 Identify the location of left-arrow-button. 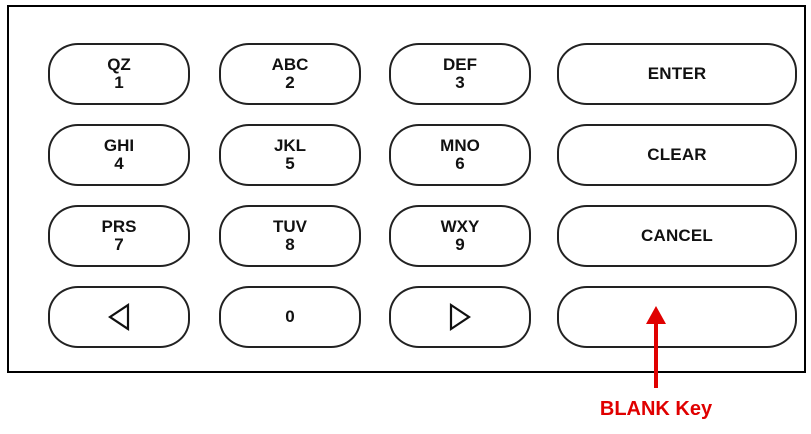
(119, 317).